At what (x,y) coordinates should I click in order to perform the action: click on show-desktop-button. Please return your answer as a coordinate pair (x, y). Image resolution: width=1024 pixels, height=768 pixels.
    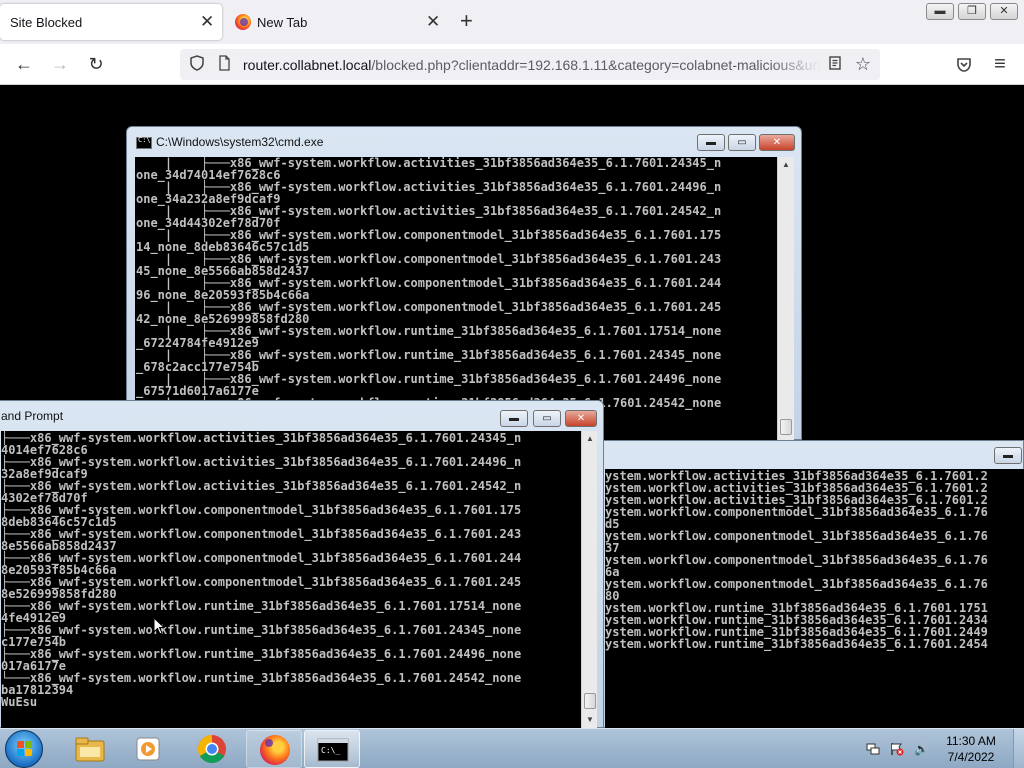
    Looking at the image, I should click on (1018, 748).